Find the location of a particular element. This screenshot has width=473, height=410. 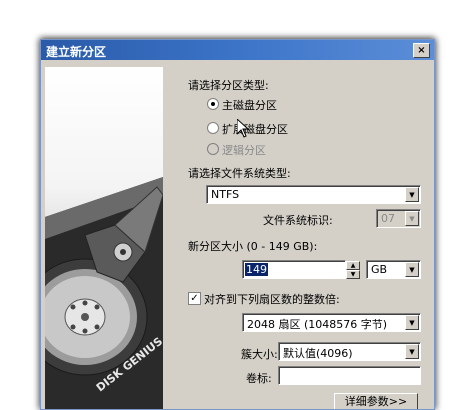

partition-size-label: 新分区大小 (0 - 149 GB): is located at coordinates (253, 246).